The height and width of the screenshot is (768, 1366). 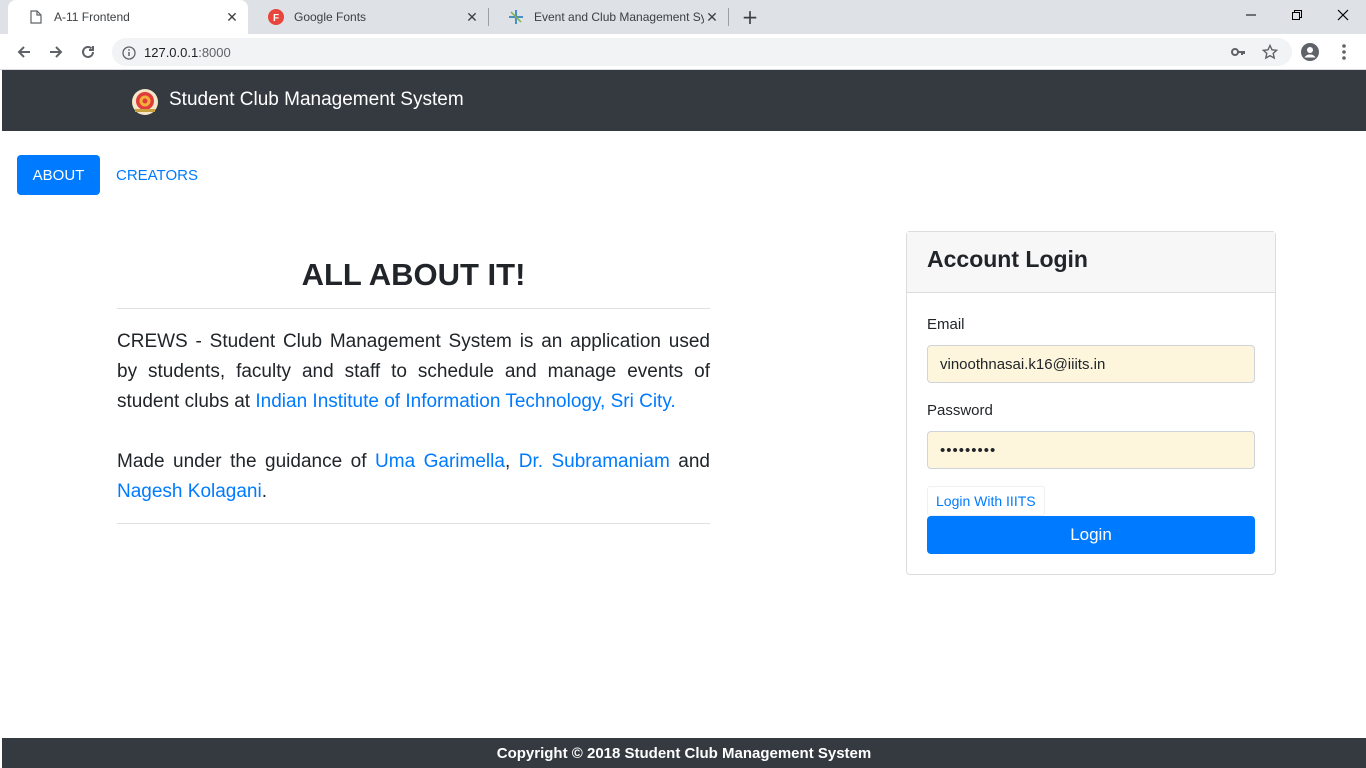 What do you see at coordinates (516, 17) in the screenshot?
I see `app-icon` at bounding box center [516, 17].